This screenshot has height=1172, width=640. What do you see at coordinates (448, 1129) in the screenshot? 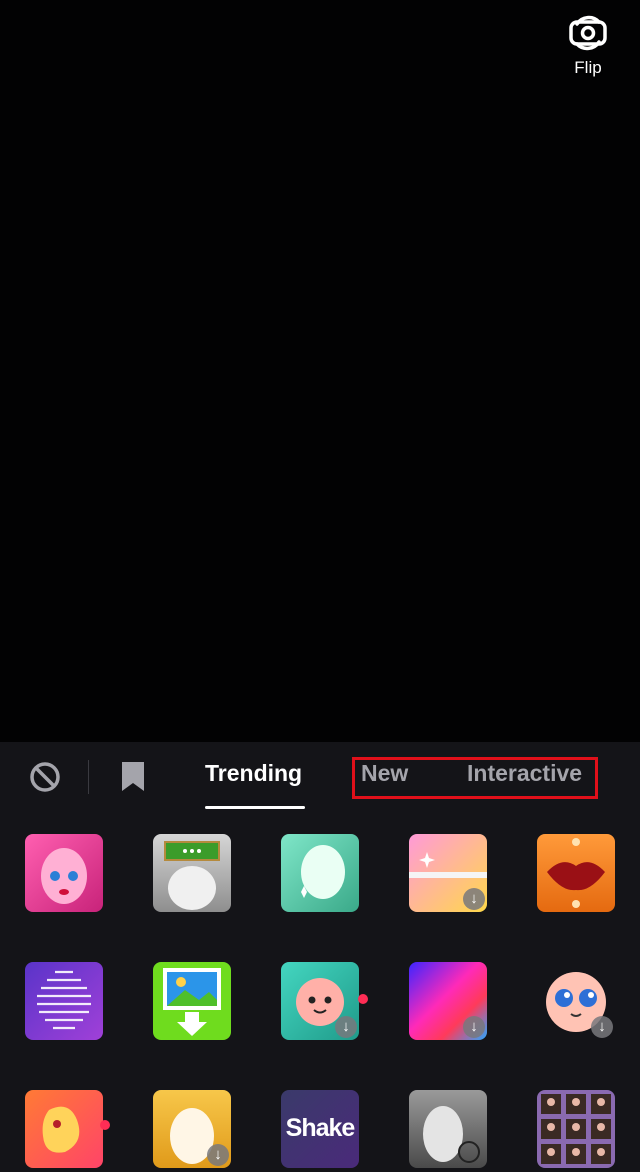
I see `grey-mask-effect` at bounding box center [448, 1129].